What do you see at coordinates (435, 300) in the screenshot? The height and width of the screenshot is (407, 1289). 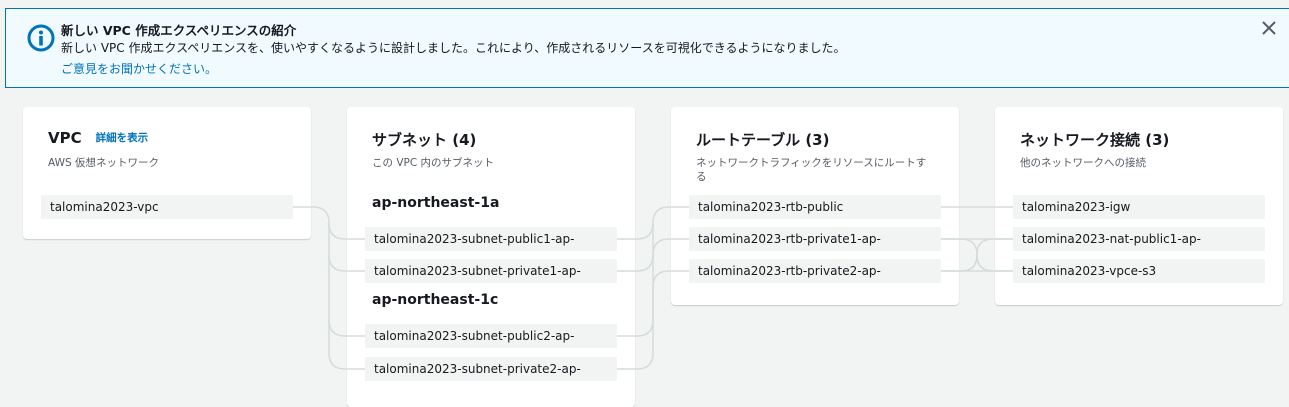 I see `availability-zone-label: ap-northeast-1c` at bounding box center [435, 300].